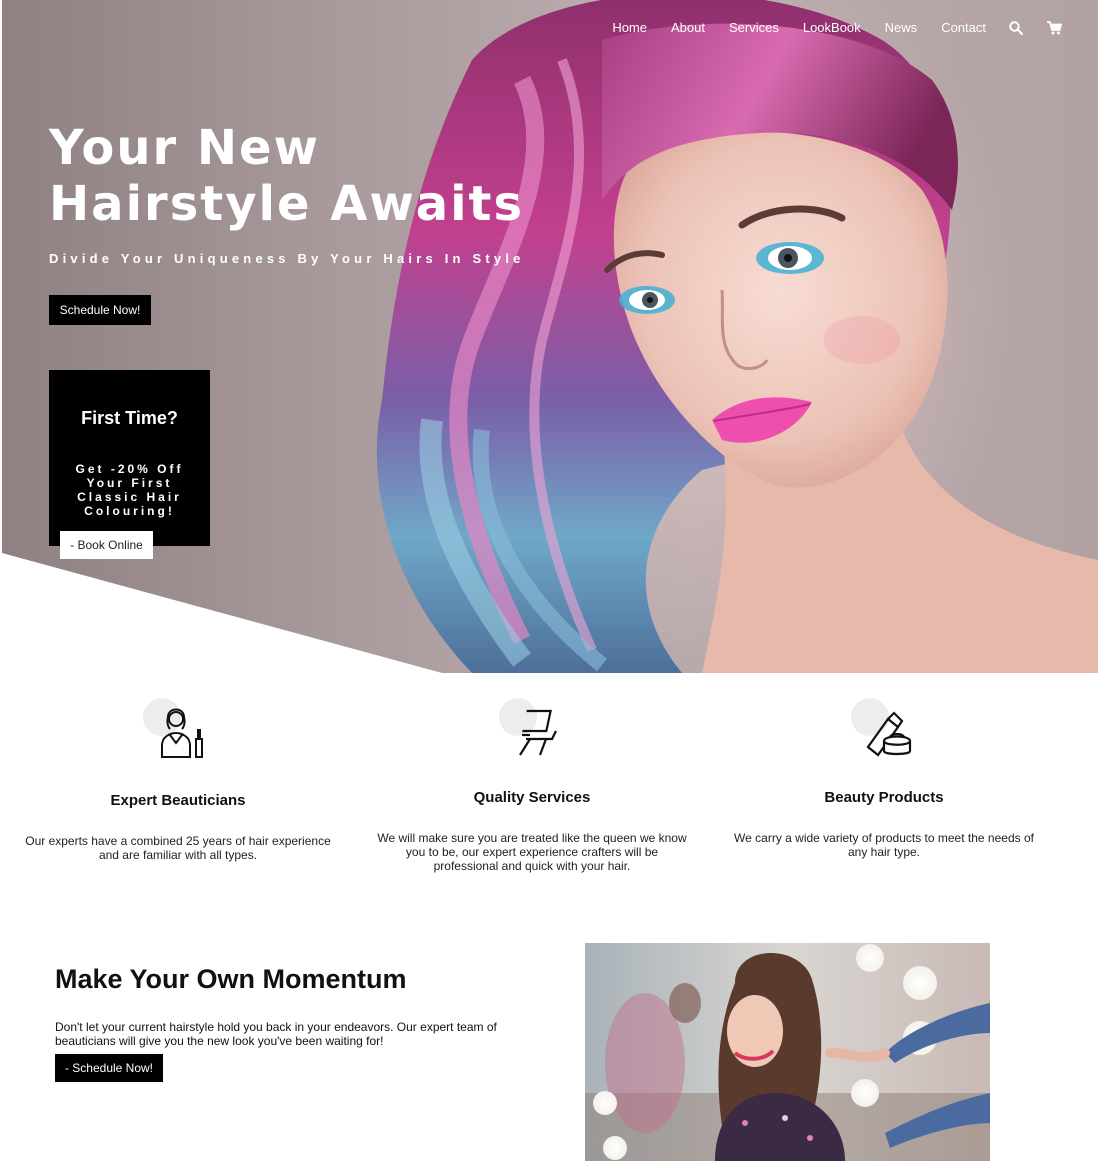  What do you see at coordinates (629, 28) in the screenshot?
I see `nav-home: Home` at bounding box center [629, 28].